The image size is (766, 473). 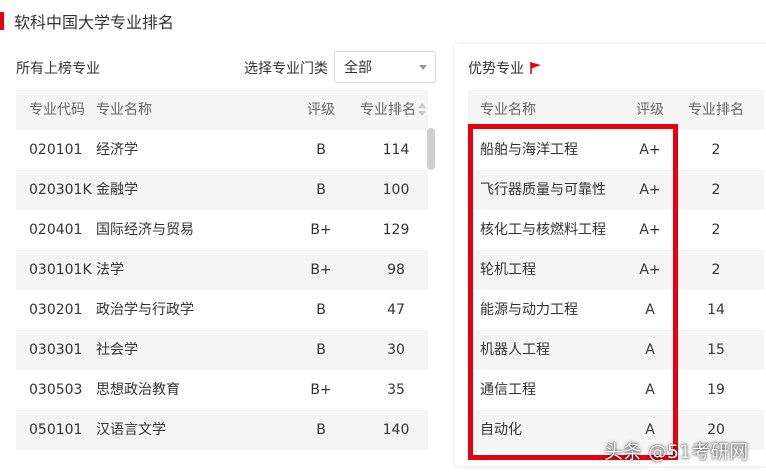 I want to click on table-row: 020401 国际经济与贸易 B+ 129, so click(x=222, y=230).